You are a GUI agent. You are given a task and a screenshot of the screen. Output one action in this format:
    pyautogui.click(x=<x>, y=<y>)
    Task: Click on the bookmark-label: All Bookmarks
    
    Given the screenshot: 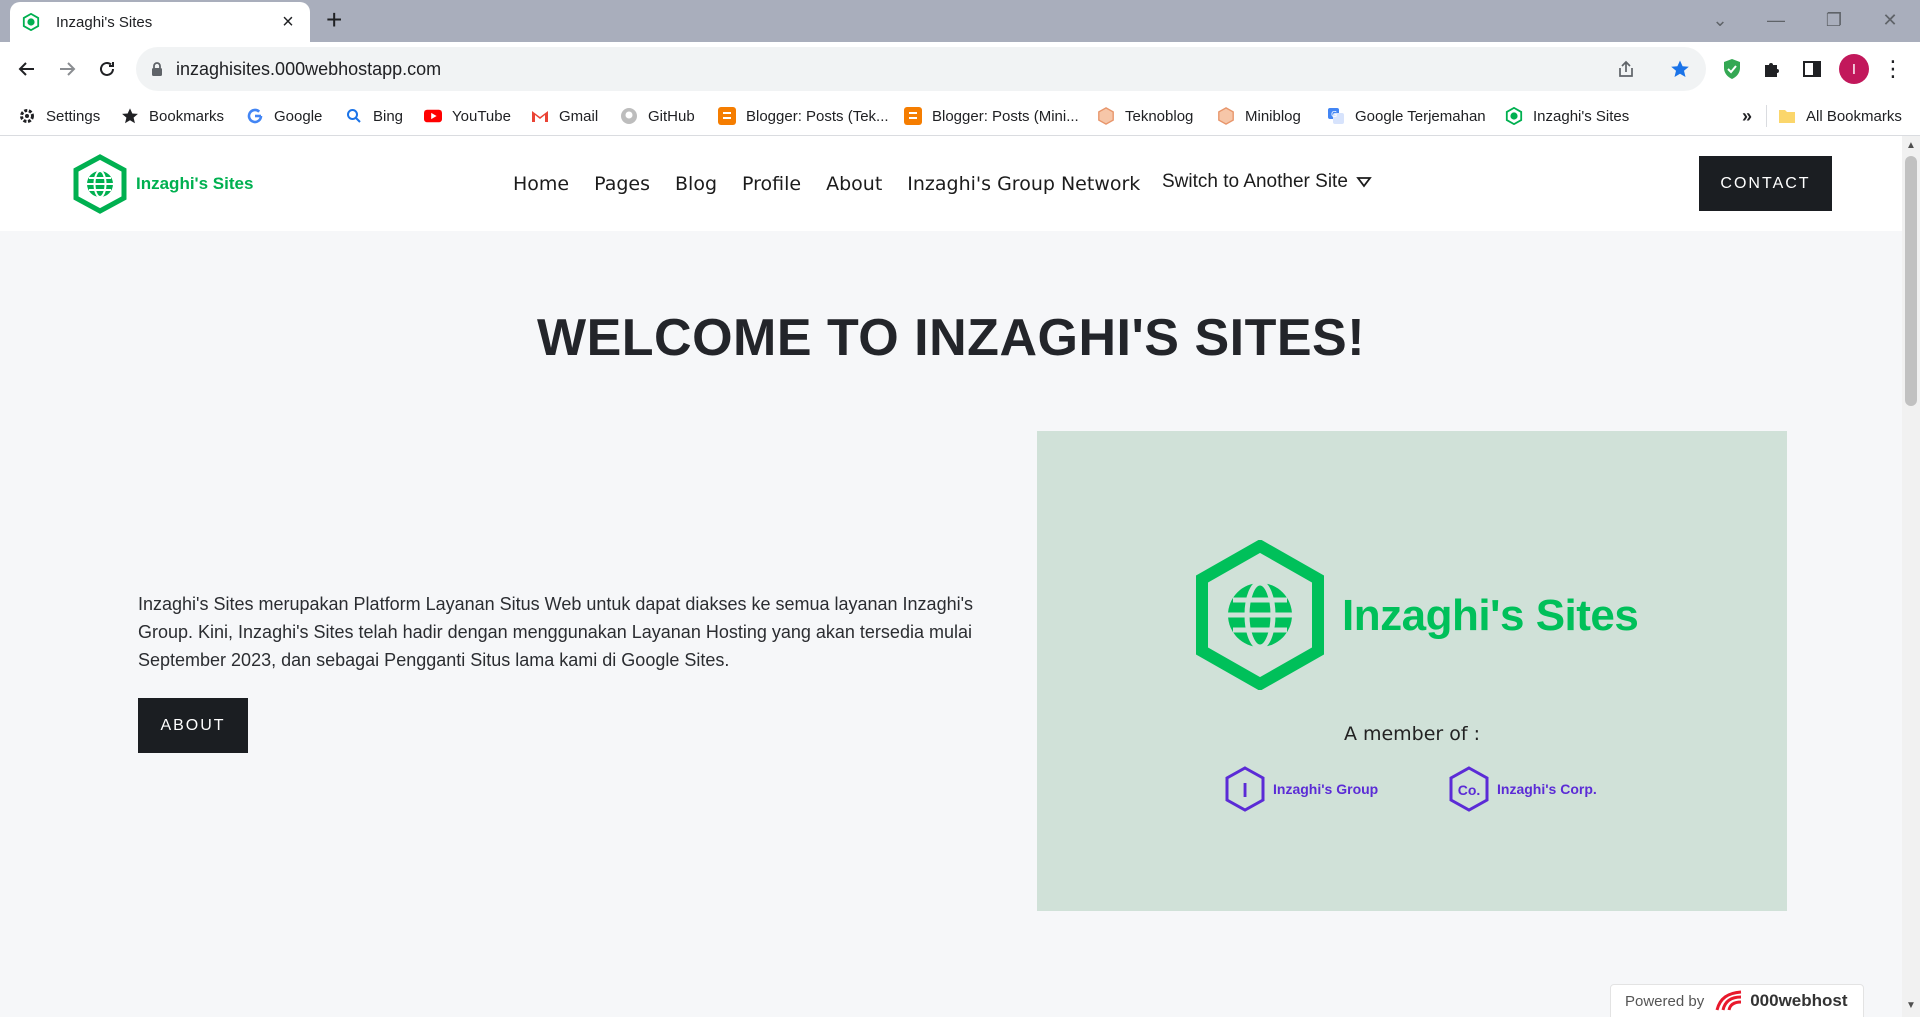 What is the action you would take?
    pyautogui.click(x=1854, y=116)
    